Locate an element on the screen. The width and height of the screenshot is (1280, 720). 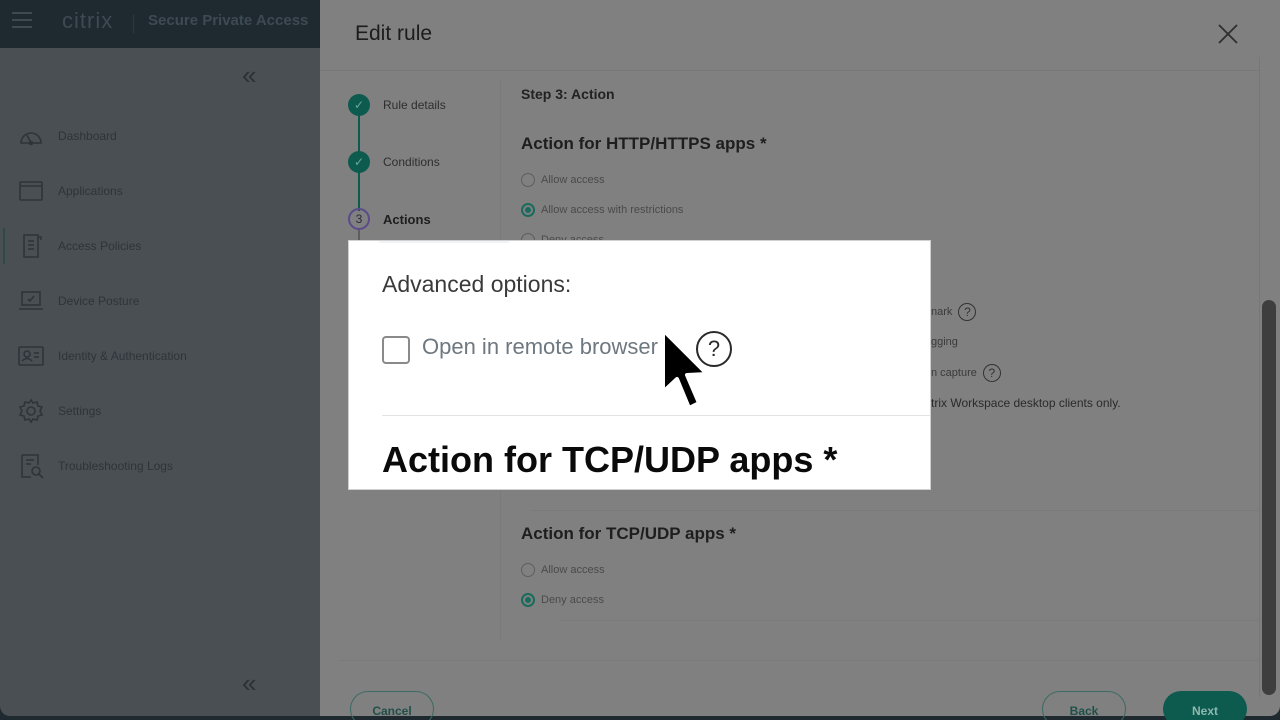
settings-gear-icon is located at coordinates (31, 411).